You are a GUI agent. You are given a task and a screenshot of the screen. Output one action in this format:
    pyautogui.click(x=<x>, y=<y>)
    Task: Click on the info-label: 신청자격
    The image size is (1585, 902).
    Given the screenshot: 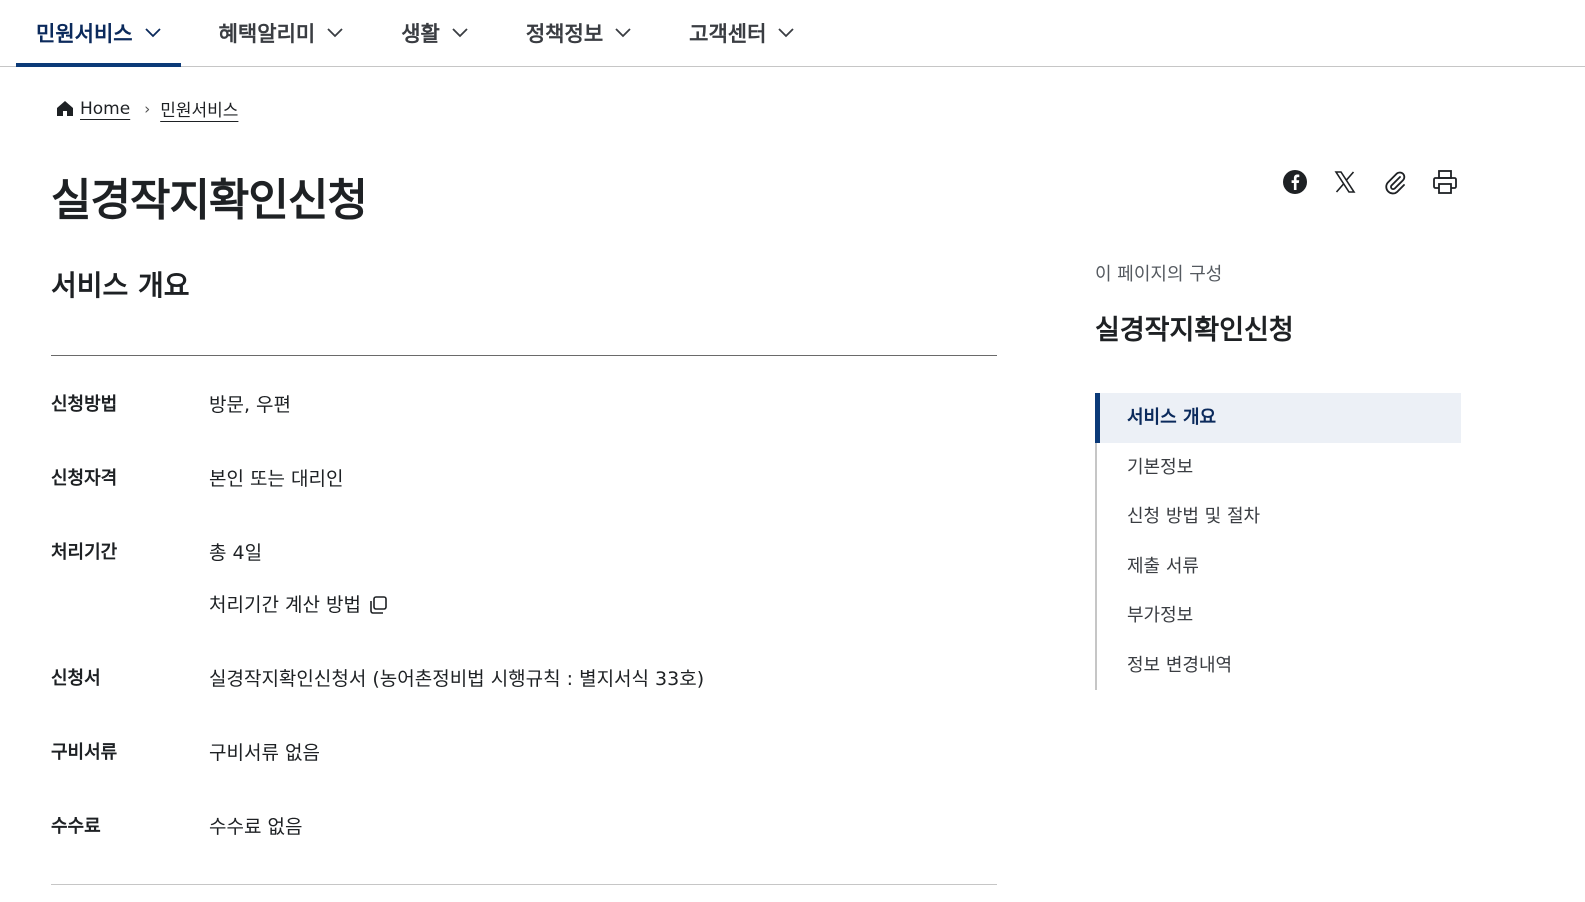 What is the action you would take?
    pyautogui.click(x=84, y=478)
    